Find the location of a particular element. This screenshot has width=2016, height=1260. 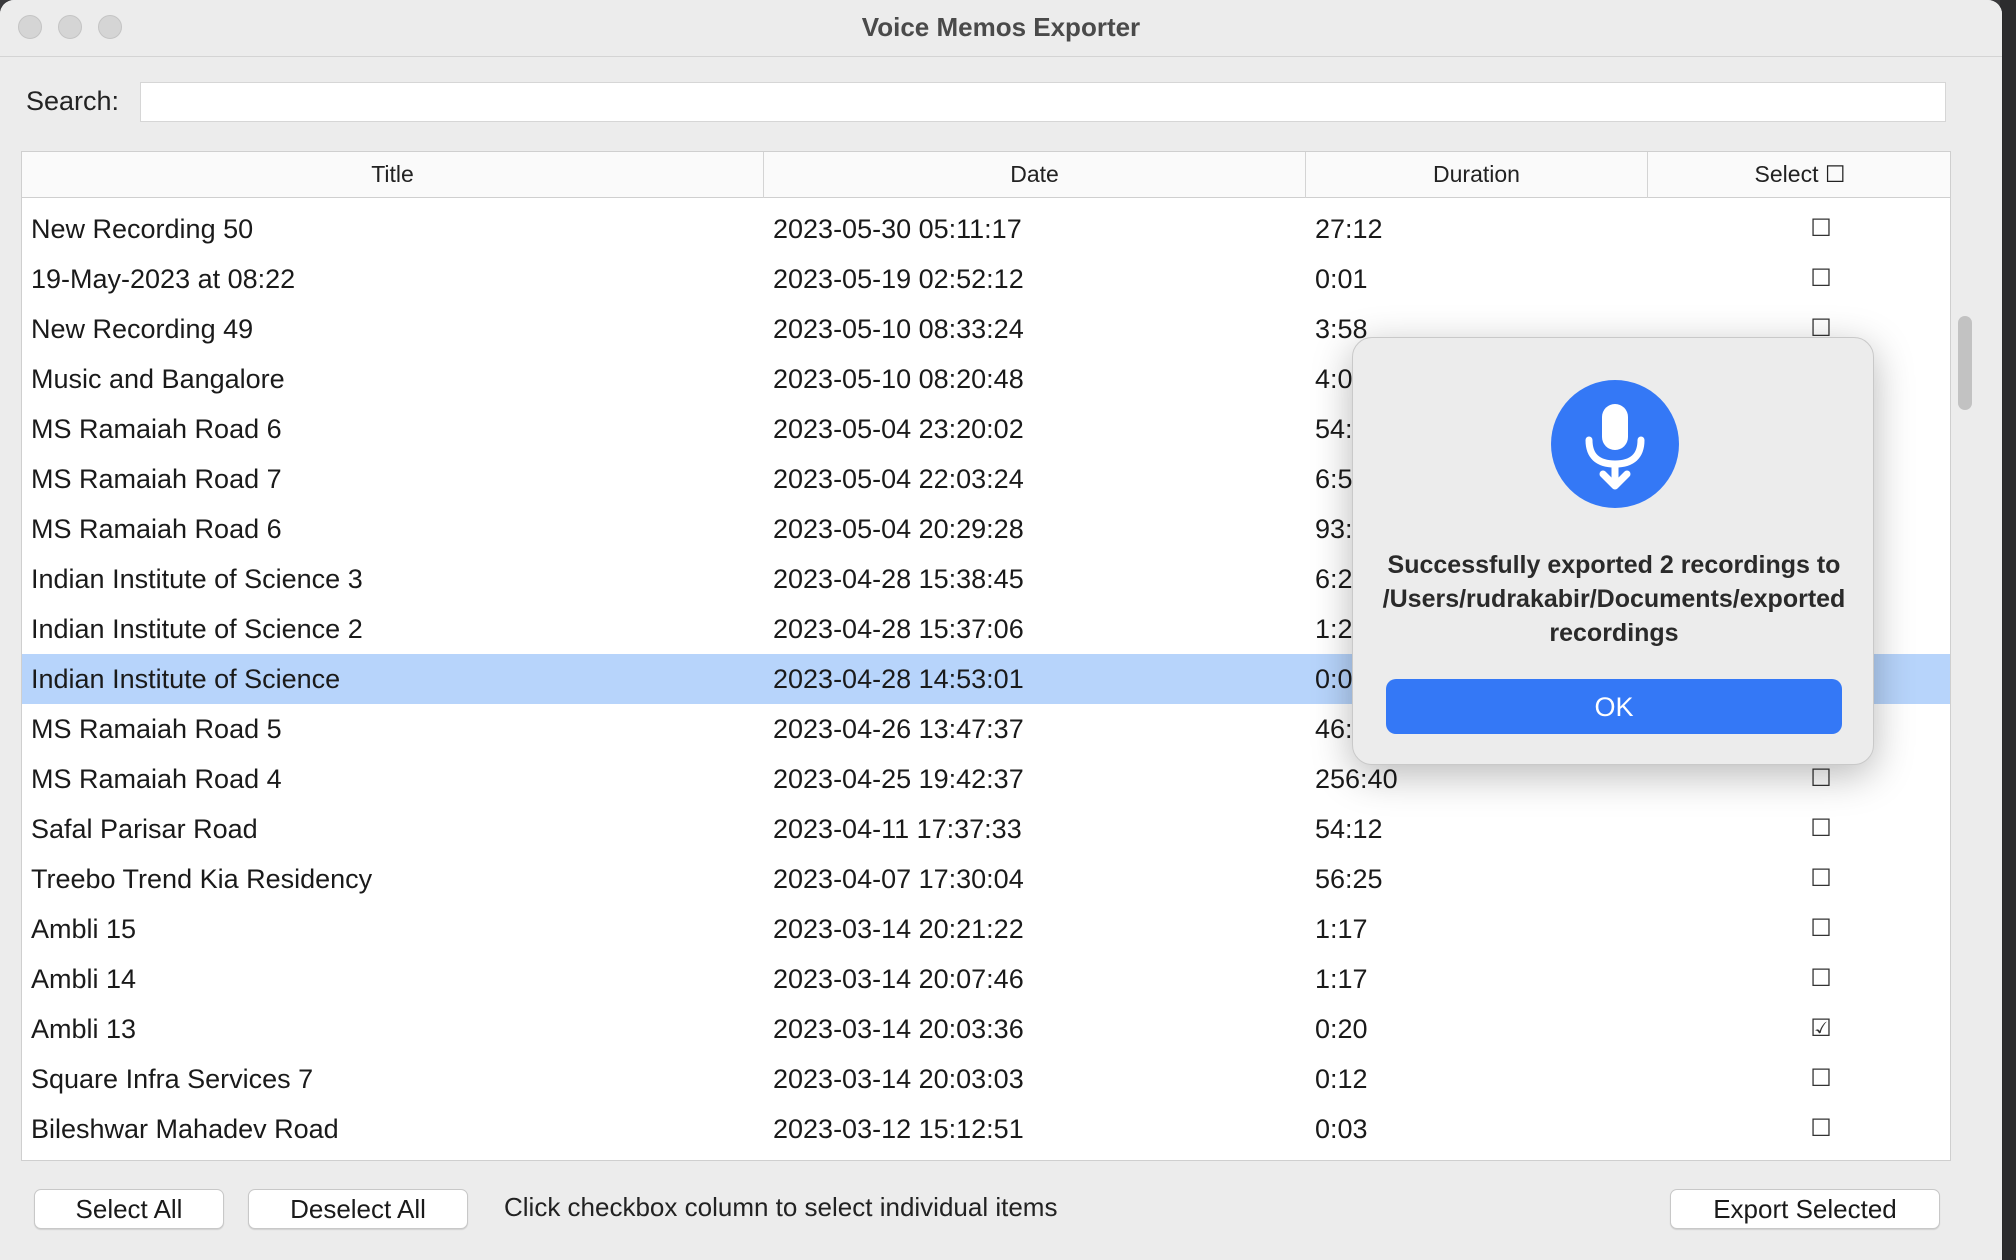

row-title: MS Ramaiah Road 7 is located at coordinates (156, 479).